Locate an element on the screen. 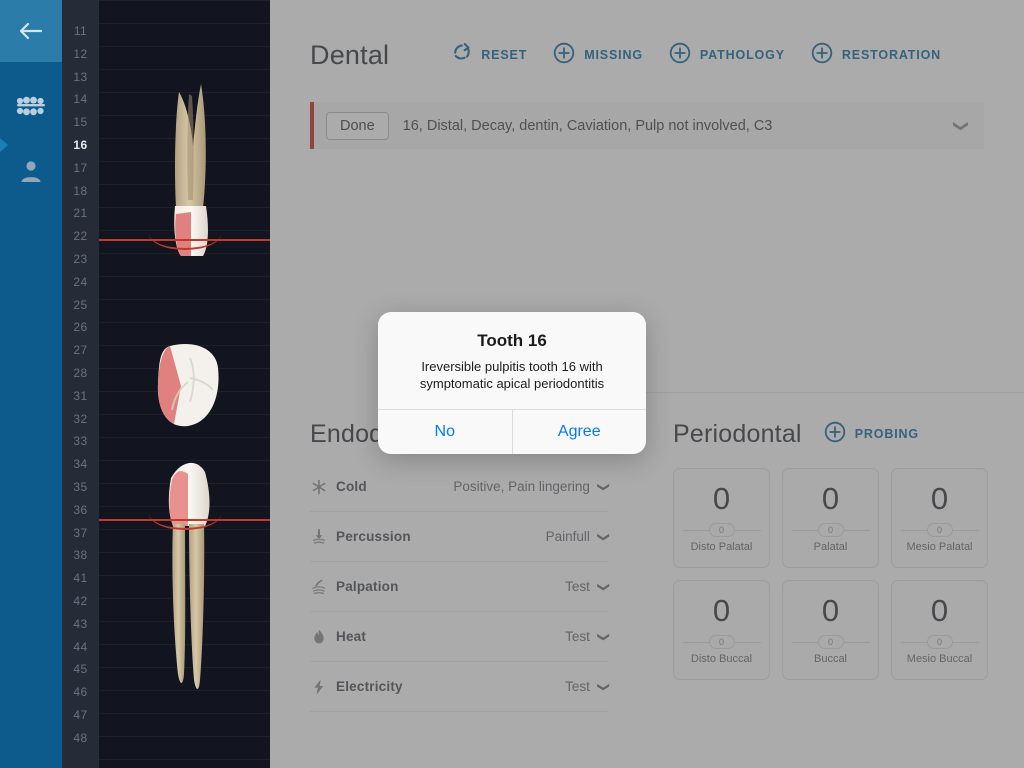  header-actions: RESET MISSING PATHOLOGY RESTORATION is located at coordinates (709, 55).